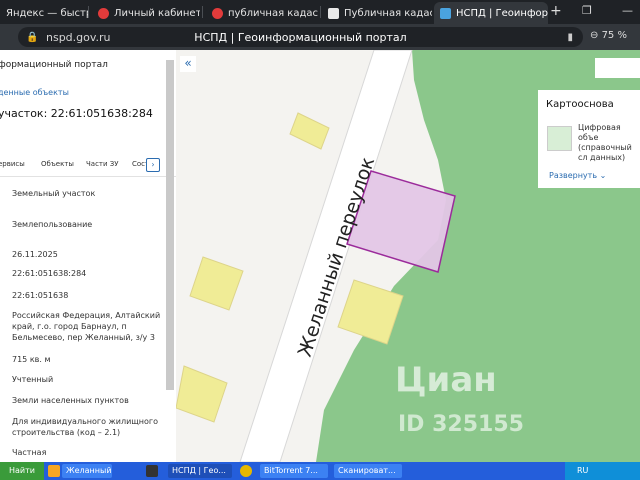 The width and height of the screenshot is (640, 480). Describe the element at coordinates (580, 104) in the screenshot. I see `basemap-title: Картооснова` at that location.